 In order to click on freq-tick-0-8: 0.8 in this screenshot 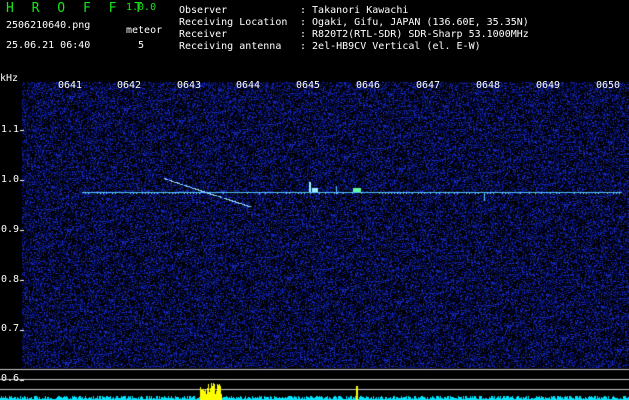, I will do `click(10, 279)`.